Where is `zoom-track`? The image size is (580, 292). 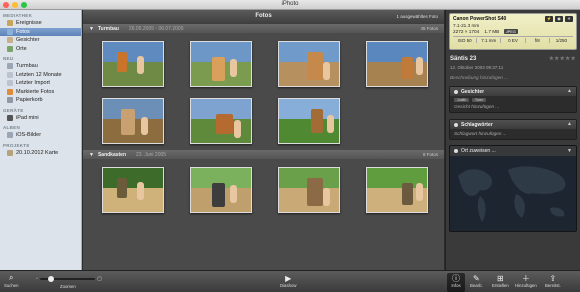 zoom-track is located at coordinates (67, 279).